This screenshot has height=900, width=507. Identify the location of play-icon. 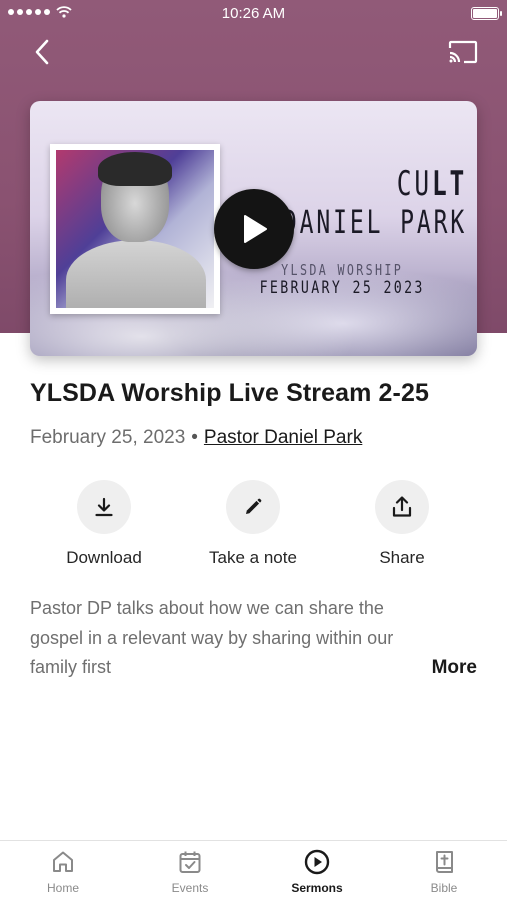
(255, 229).